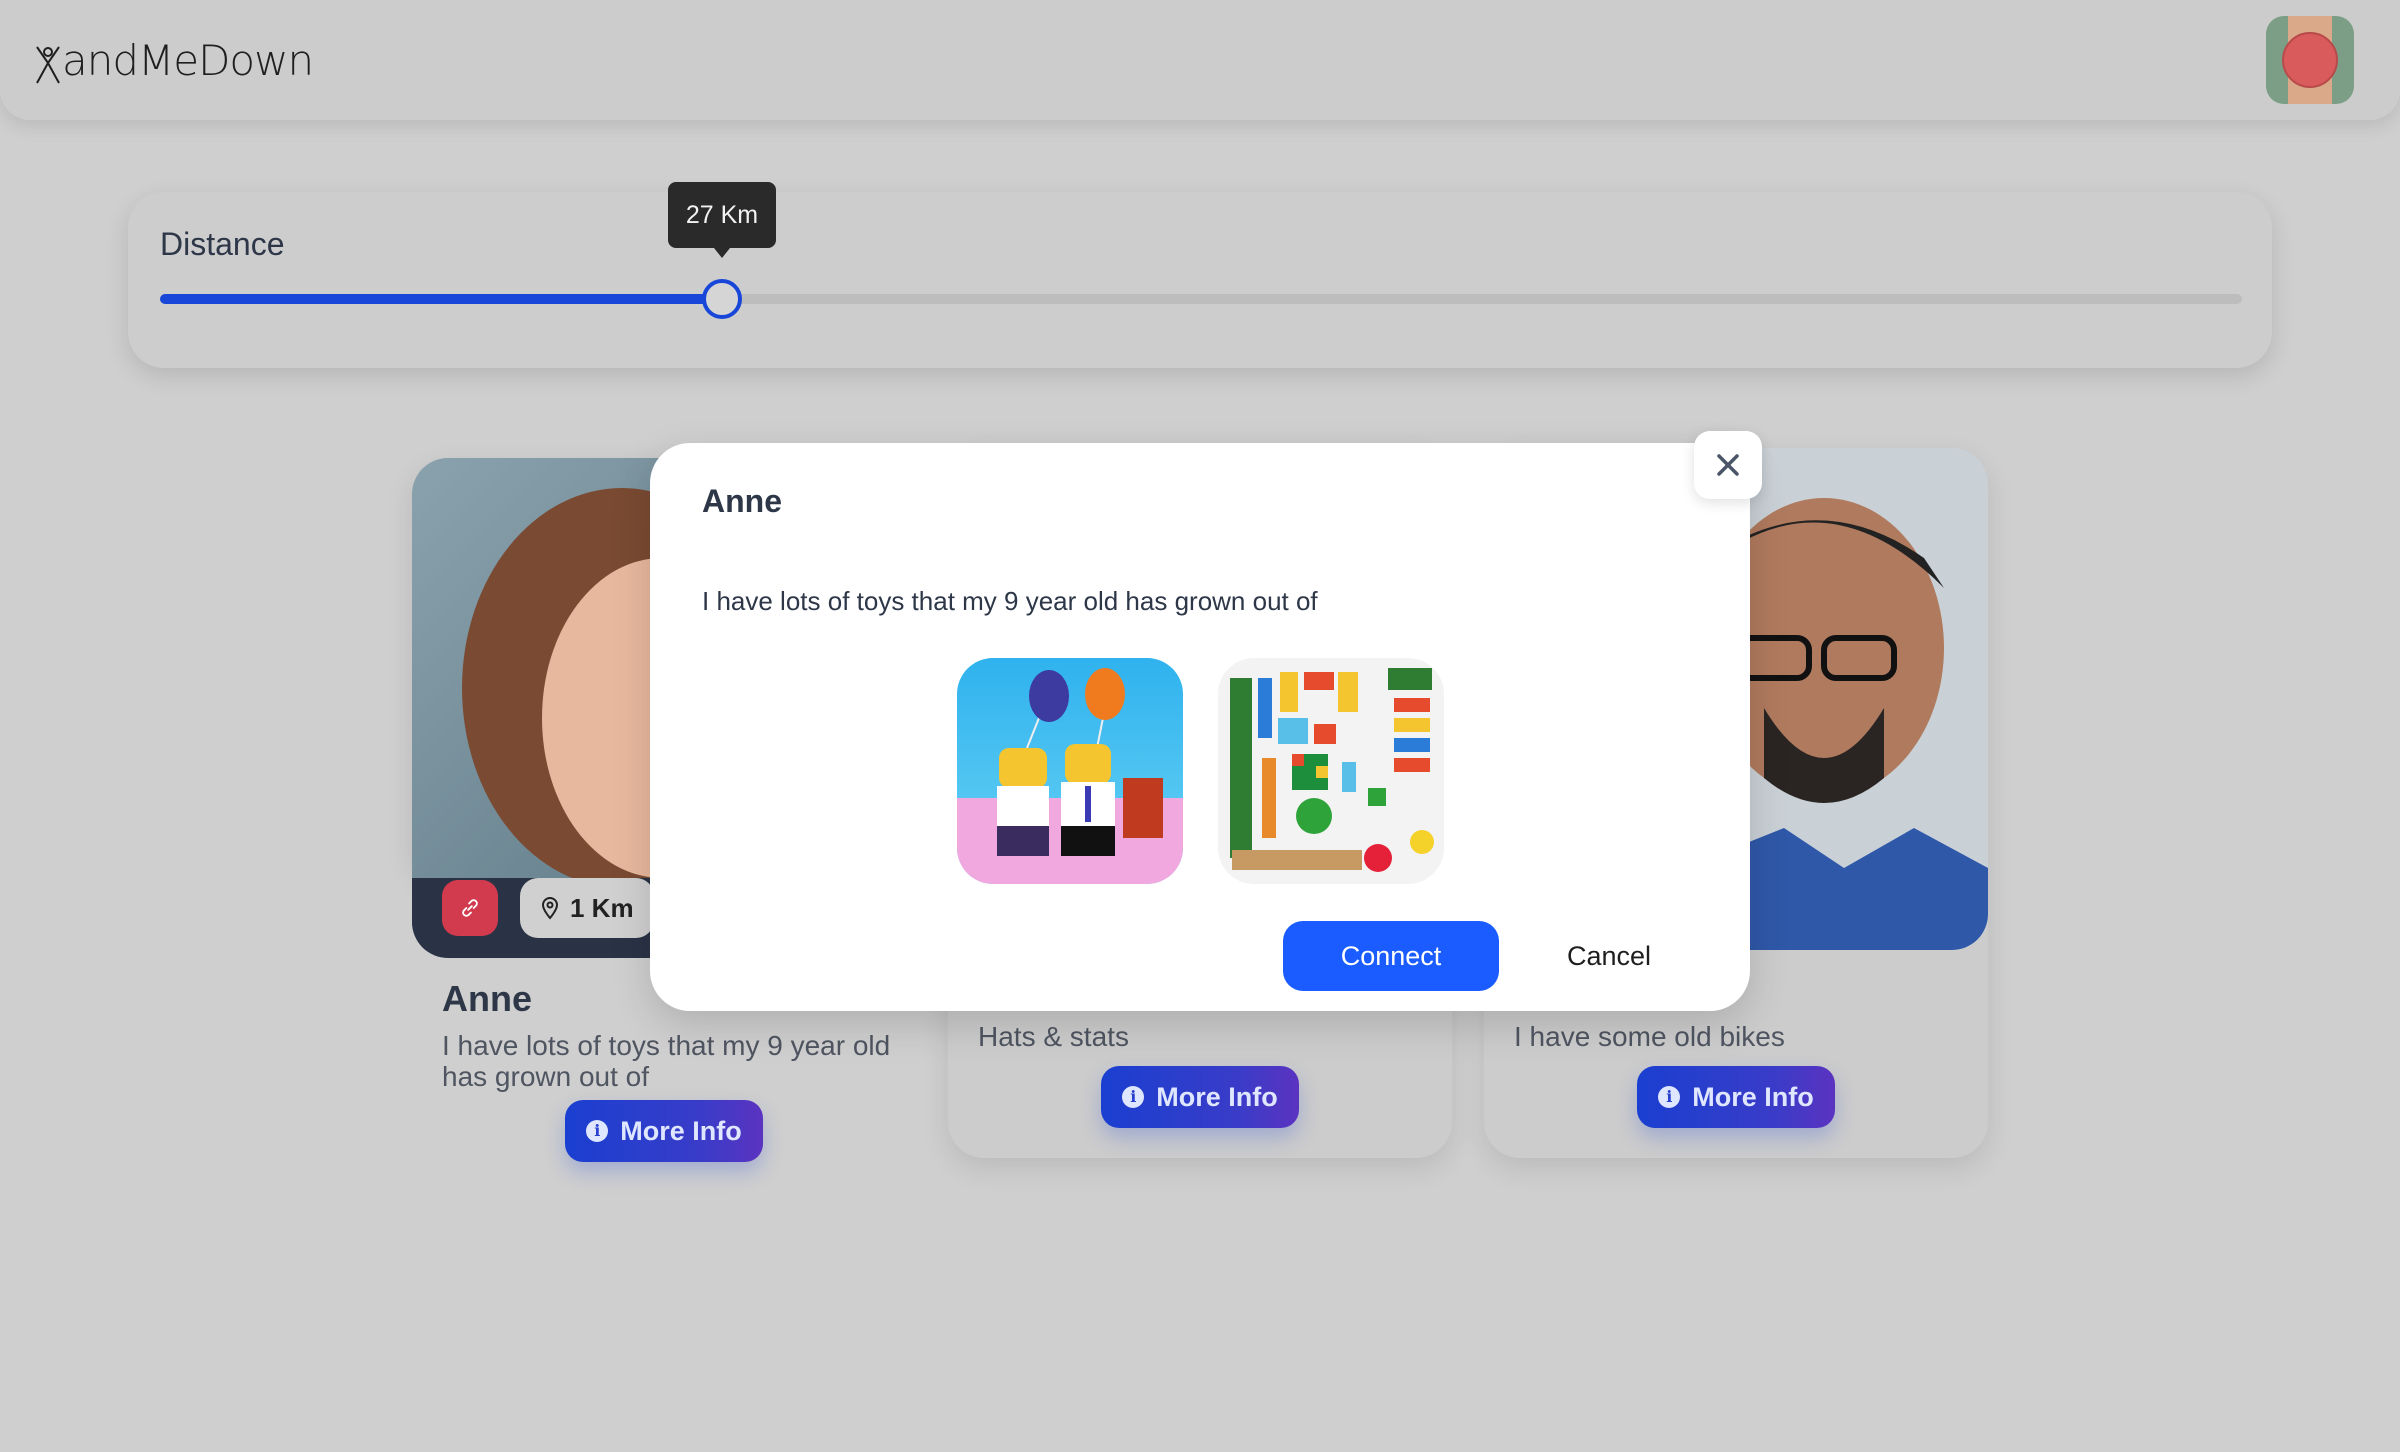 This screenshot has height=1452, width=2400. What do you see at coordinates (1609, 956) in the screenshot?
I see `cancel-button: Cancel` at bounding box center [1609, 956].